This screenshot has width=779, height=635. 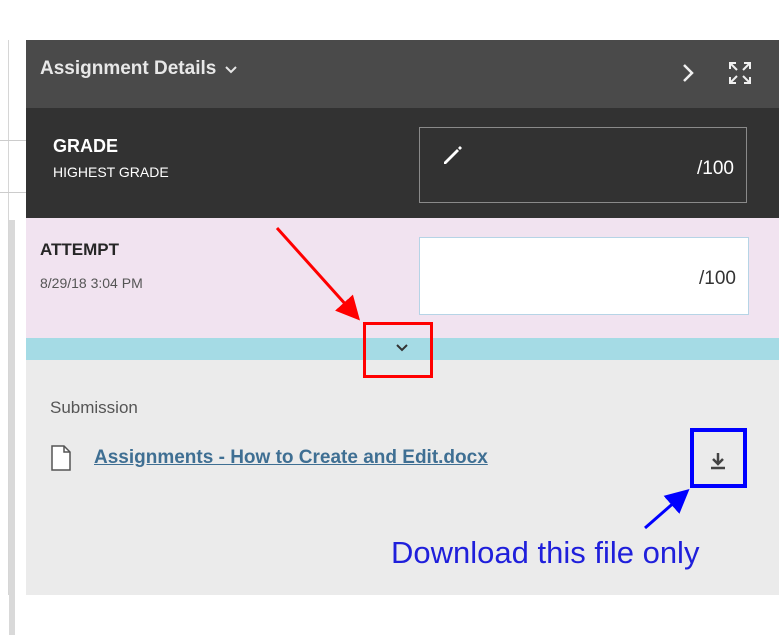 I want to click on red-arrow, so click(x=318, y=273).